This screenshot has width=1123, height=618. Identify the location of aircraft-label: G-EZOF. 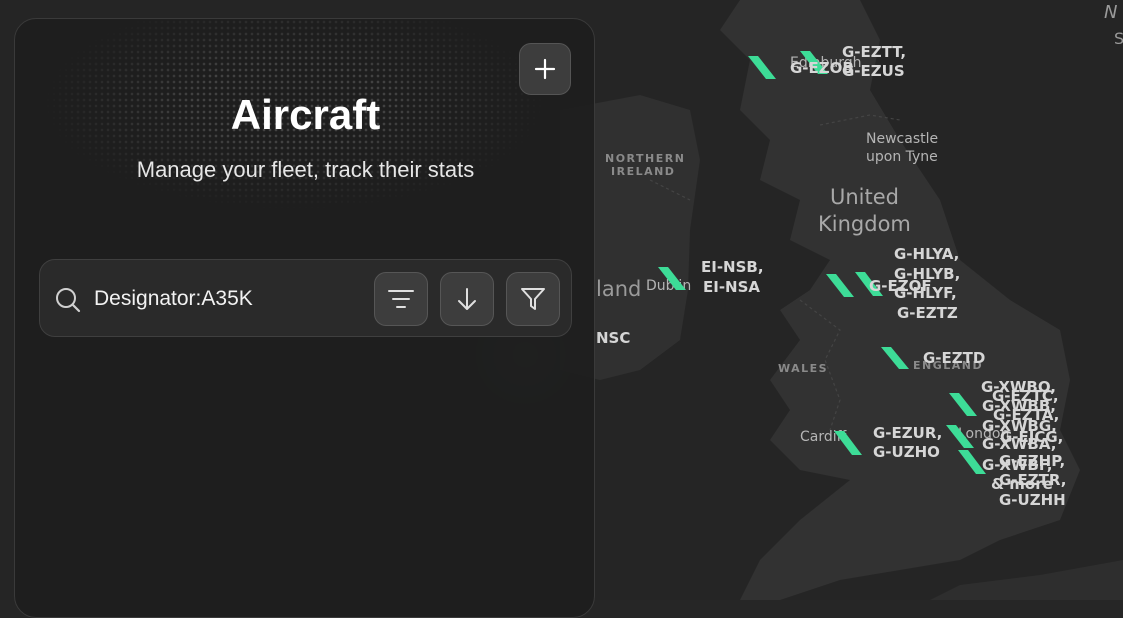
(900, 286).